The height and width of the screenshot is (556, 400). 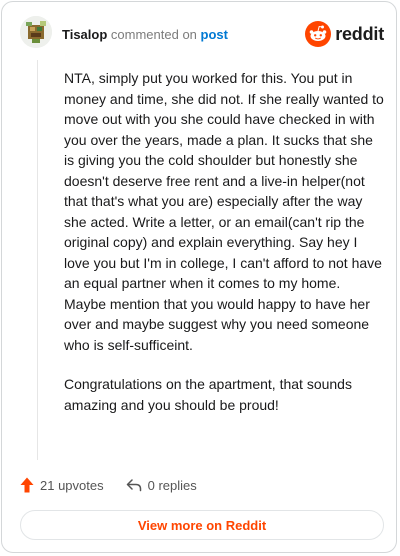 I want to click on reply-arrow-icon, so click(x=133, y=485).